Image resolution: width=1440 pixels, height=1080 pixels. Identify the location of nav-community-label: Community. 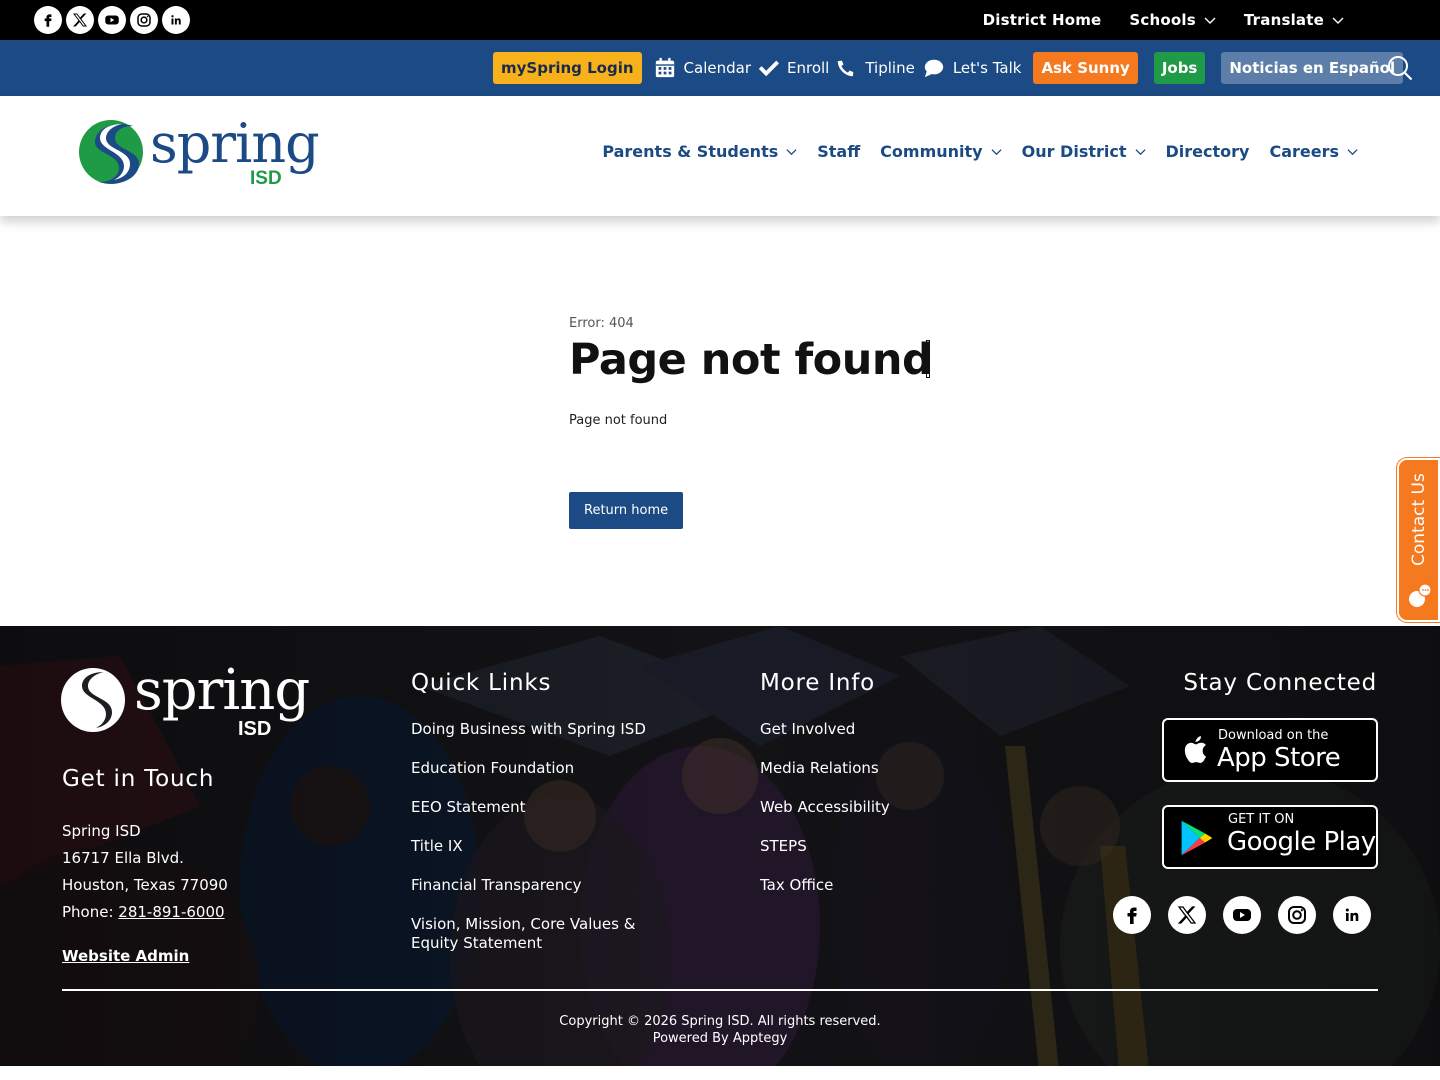
(931, 151).